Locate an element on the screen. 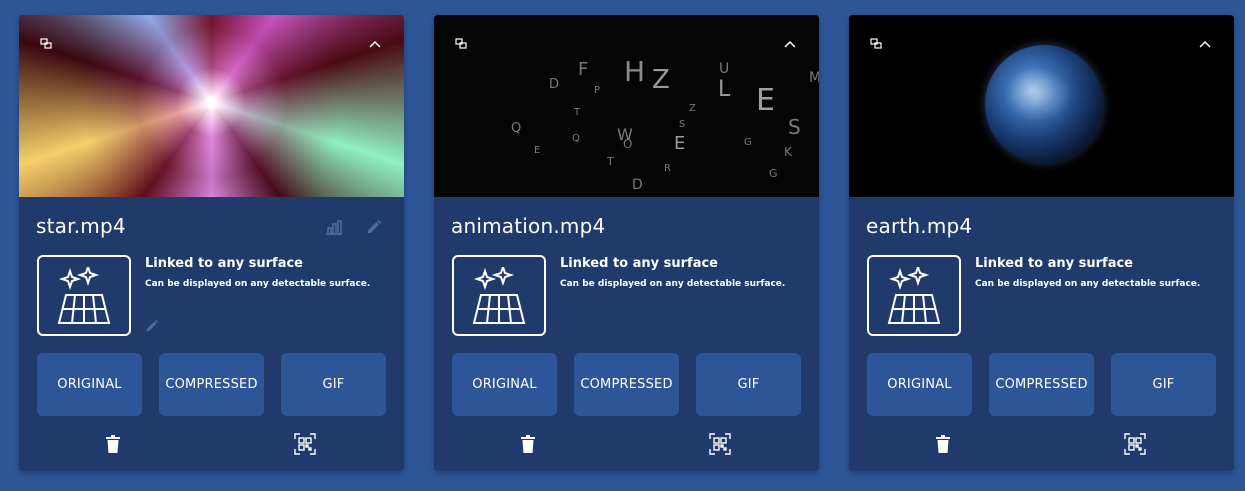 Image resolution: width=1245 pixels, height=491 pixels. edit-surface-icon is located at coordinates (153, 326).